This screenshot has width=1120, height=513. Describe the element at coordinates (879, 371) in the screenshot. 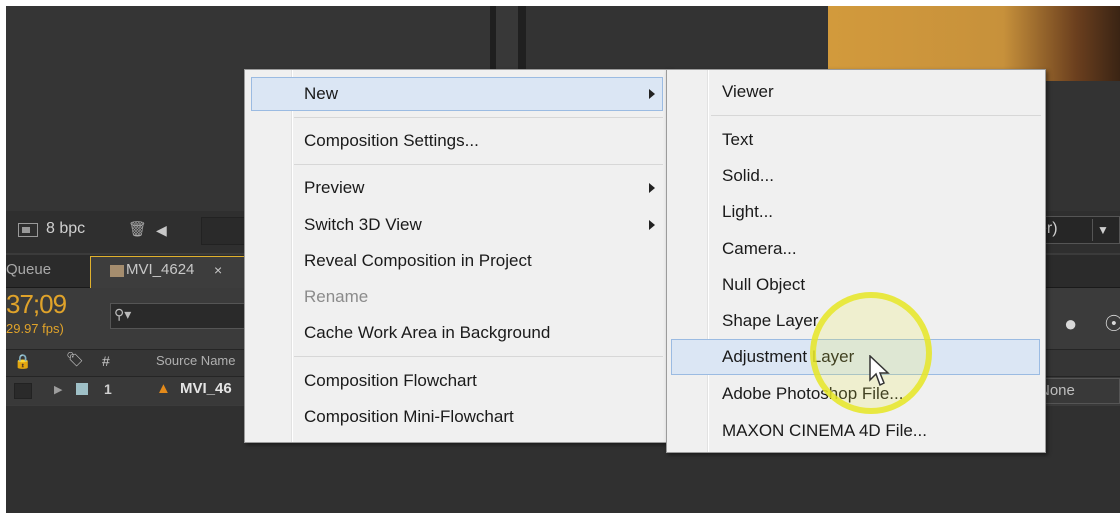

I see `mouse-pointer-icon` at that location.